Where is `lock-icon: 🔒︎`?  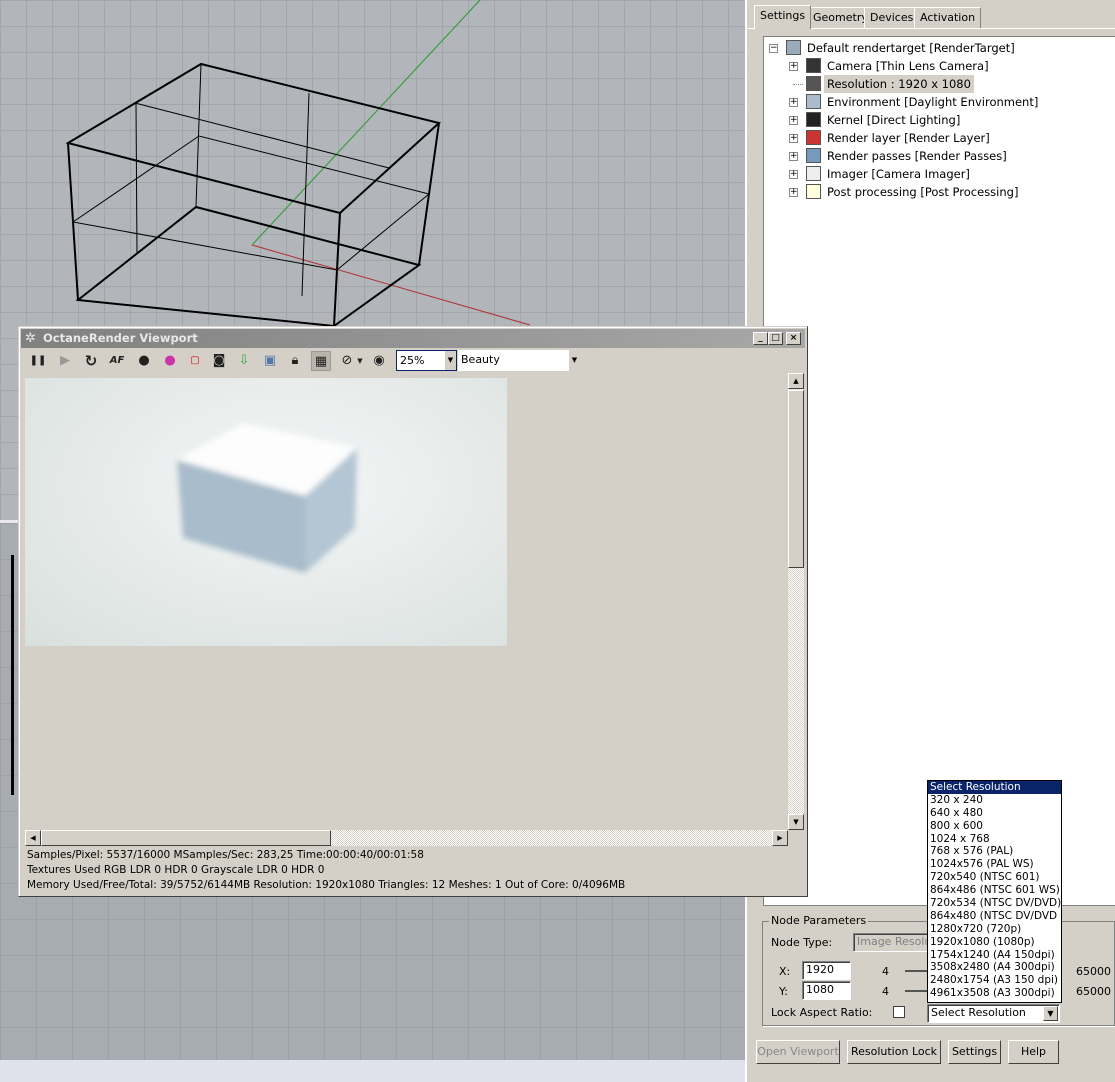
lock-icon: 🔒︎ is located at coordinates (295, 361).